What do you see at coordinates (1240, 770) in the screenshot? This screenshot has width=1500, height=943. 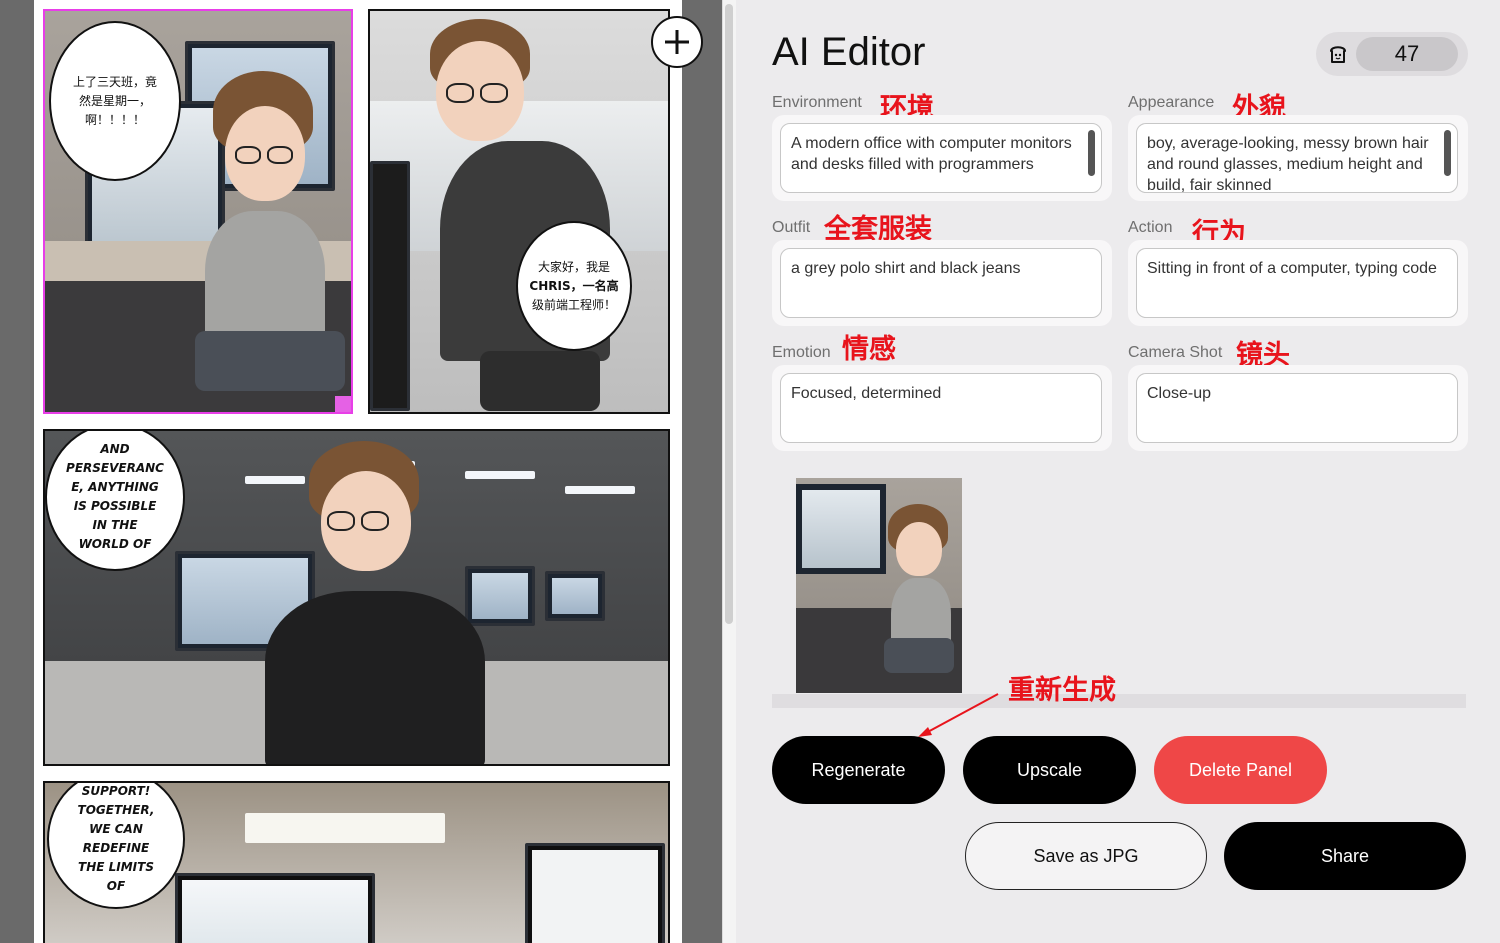 I see `delete-panel-button: Delete Panel` at bounding box center [1240, 770].